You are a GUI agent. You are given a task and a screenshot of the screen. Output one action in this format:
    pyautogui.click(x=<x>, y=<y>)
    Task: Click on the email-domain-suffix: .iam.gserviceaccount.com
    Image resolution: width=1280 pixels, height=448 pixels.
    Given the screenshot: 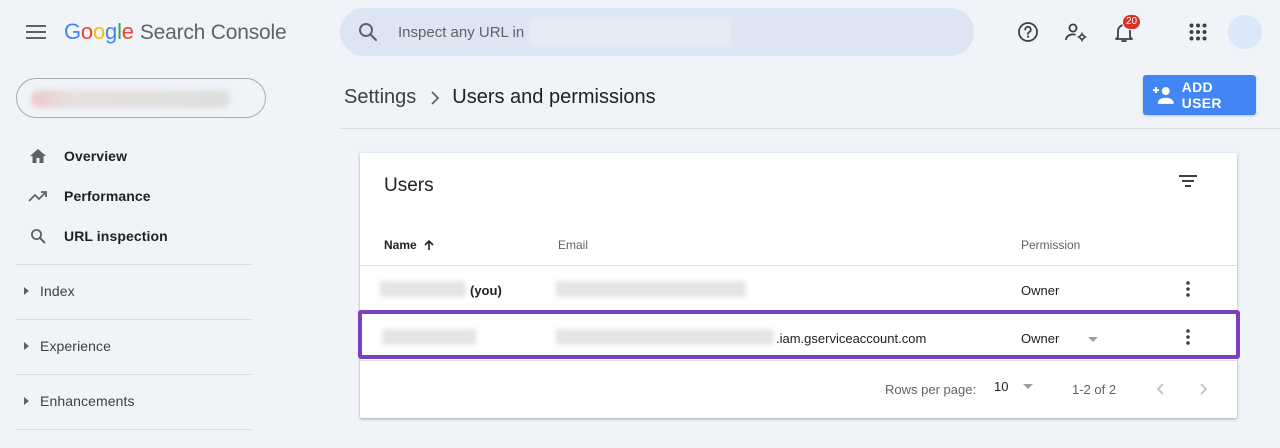 What is the action you would take?
    pyautogui.click(x=851, y=338)
    